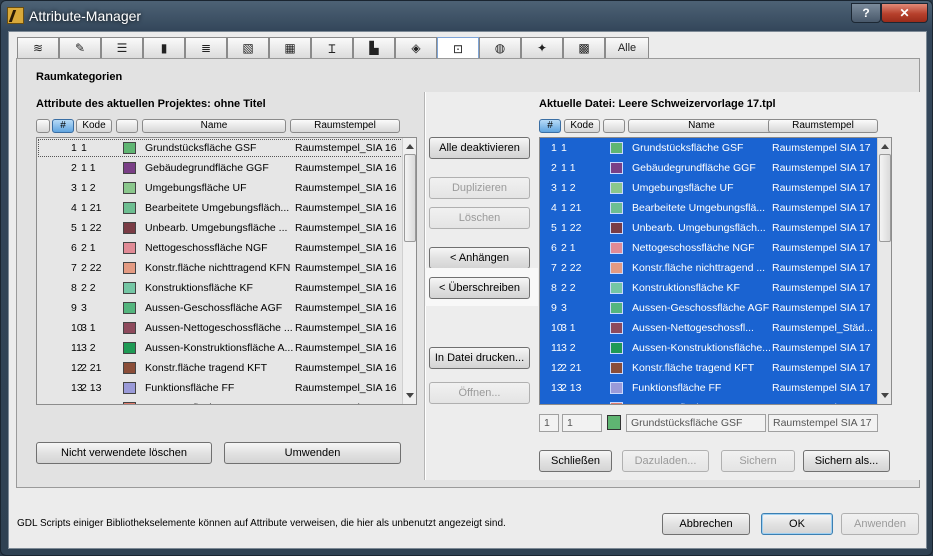 Image resolution: width=933 pixels, height=556 pixels. What do you see at coordinates (206, 47) in the screenshot?
I see `tab-composites: ≣` at bounding box center [206, 47].